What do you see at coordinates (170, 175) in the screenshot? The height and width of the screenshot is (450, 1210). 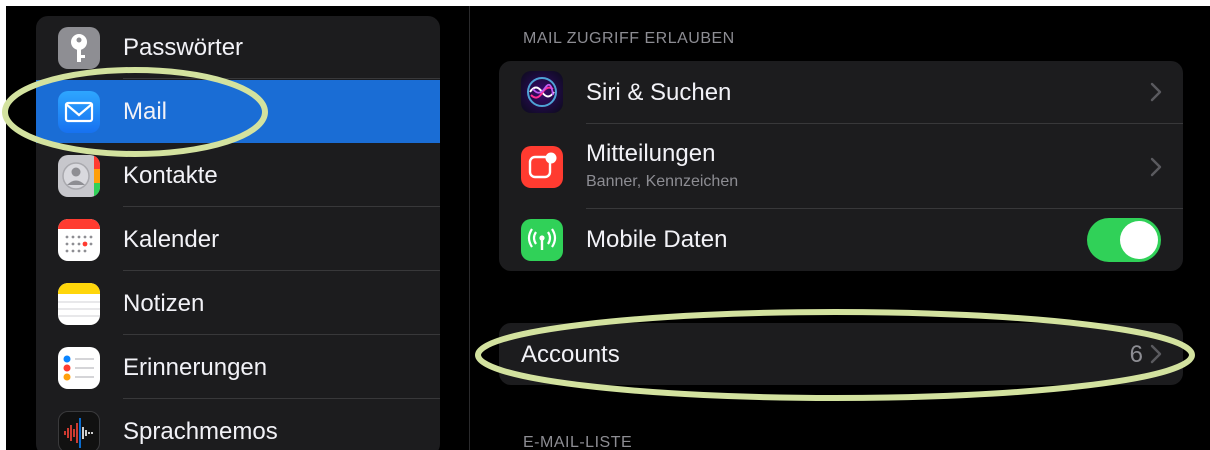 I see `sidebar-item-label: Kontakte` at bounding box center [170, 175].